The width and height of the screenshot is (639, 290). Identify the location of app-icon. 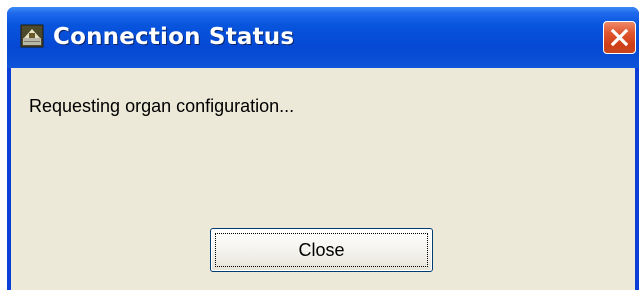
(32, 36).